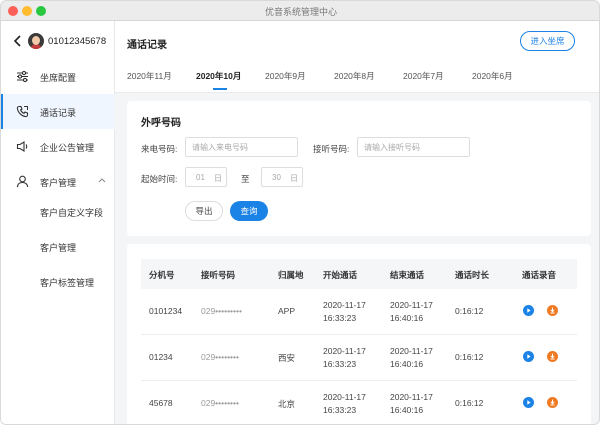  I want to click on sidebar-subitem-label: 客户标签管理, so click(67, 283).